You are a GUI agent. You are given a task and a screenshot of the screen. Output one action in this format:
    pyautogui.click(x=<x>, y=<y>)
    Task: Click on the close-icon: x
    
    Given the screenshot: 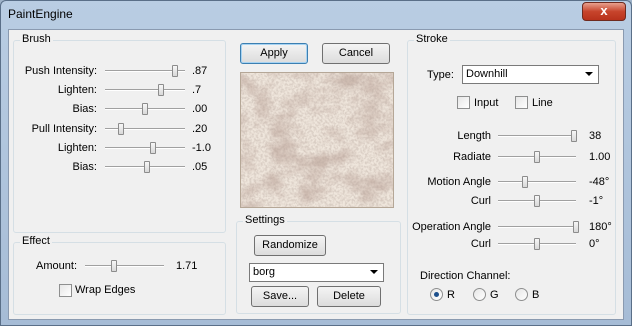 What is the action you would take?
    pyautogui.click(x=604, y=10)
    